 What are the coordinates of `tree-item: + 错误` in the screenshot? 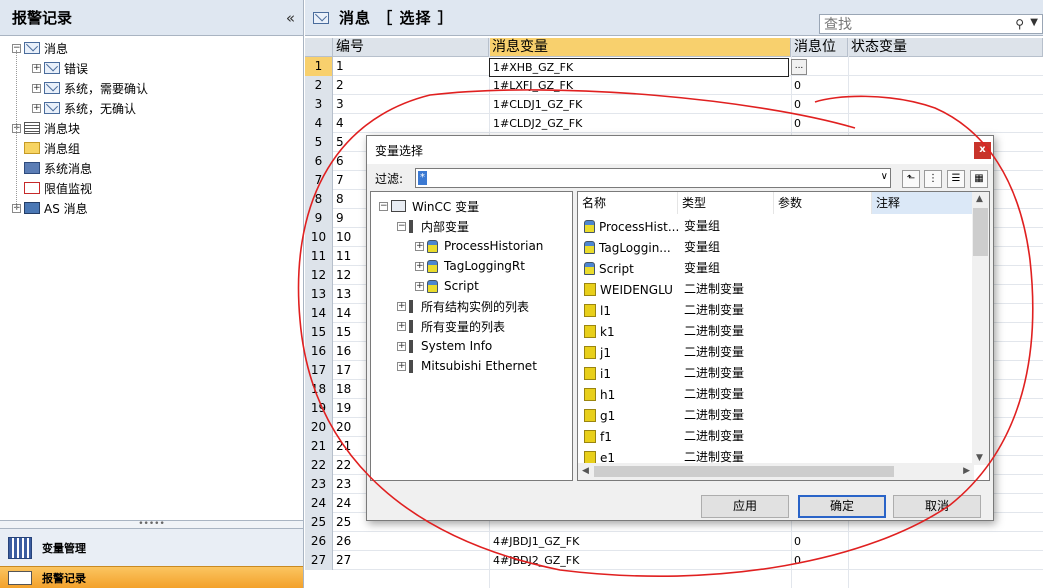 It's located at (60, 68).